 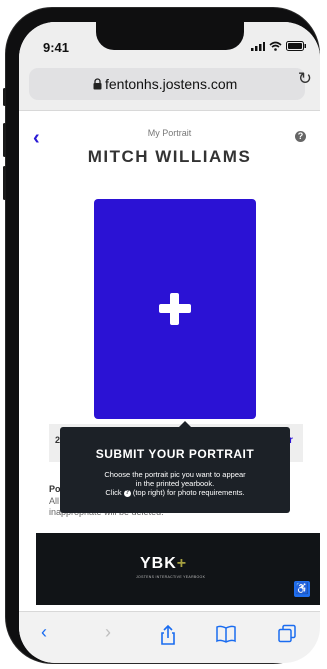 What do you see at coordinates (97, 84) in the screenshot?
I see `lock-icon` at bounding box center [97, 84].